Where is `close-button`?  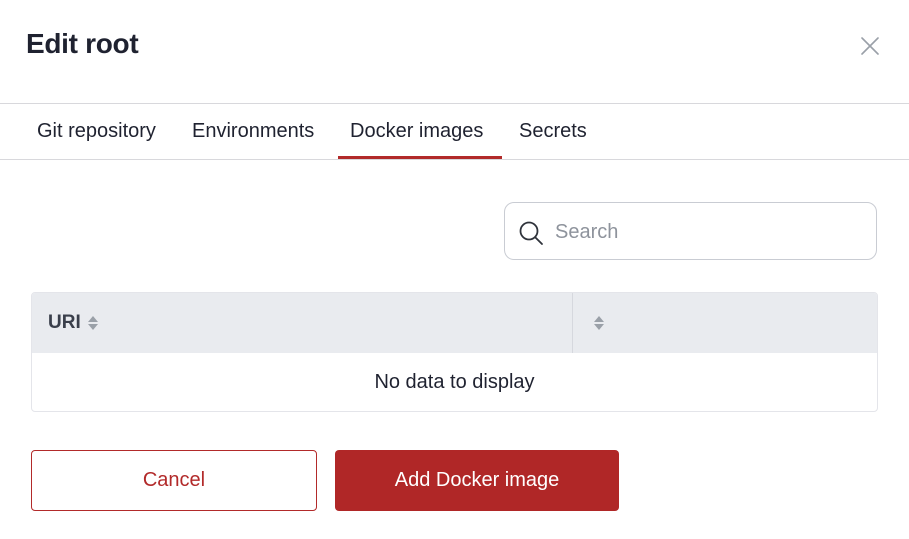 close-button is located at coordinates (870, 46).